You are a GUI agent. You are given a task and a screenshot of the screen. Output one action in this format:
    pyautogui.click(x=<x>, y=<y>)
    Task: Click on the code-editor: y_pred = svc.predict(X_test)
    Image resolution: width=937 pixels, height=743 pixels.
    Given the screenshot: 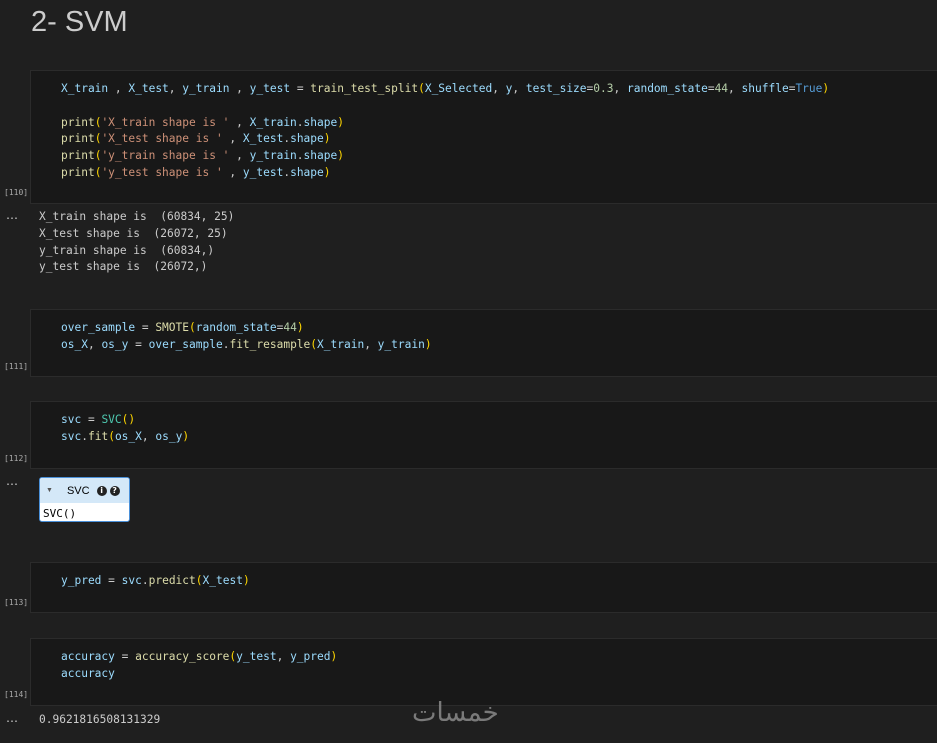 What is the action you would take?
    pyautogui.click(x=155, y=581)
    